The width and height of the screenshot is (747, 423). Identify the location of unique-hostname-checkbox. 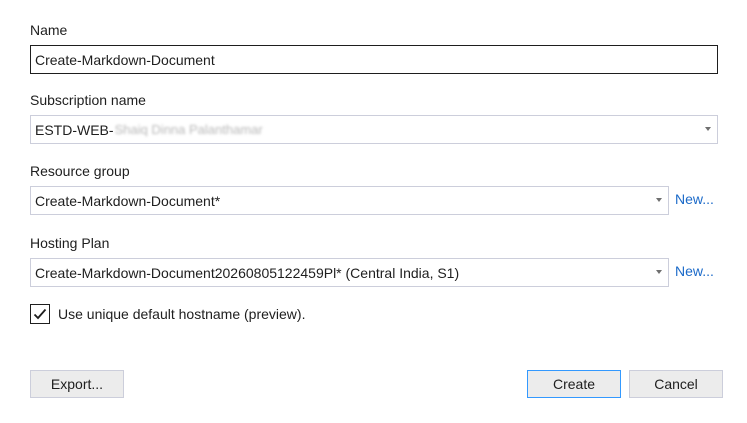
(40, 314).